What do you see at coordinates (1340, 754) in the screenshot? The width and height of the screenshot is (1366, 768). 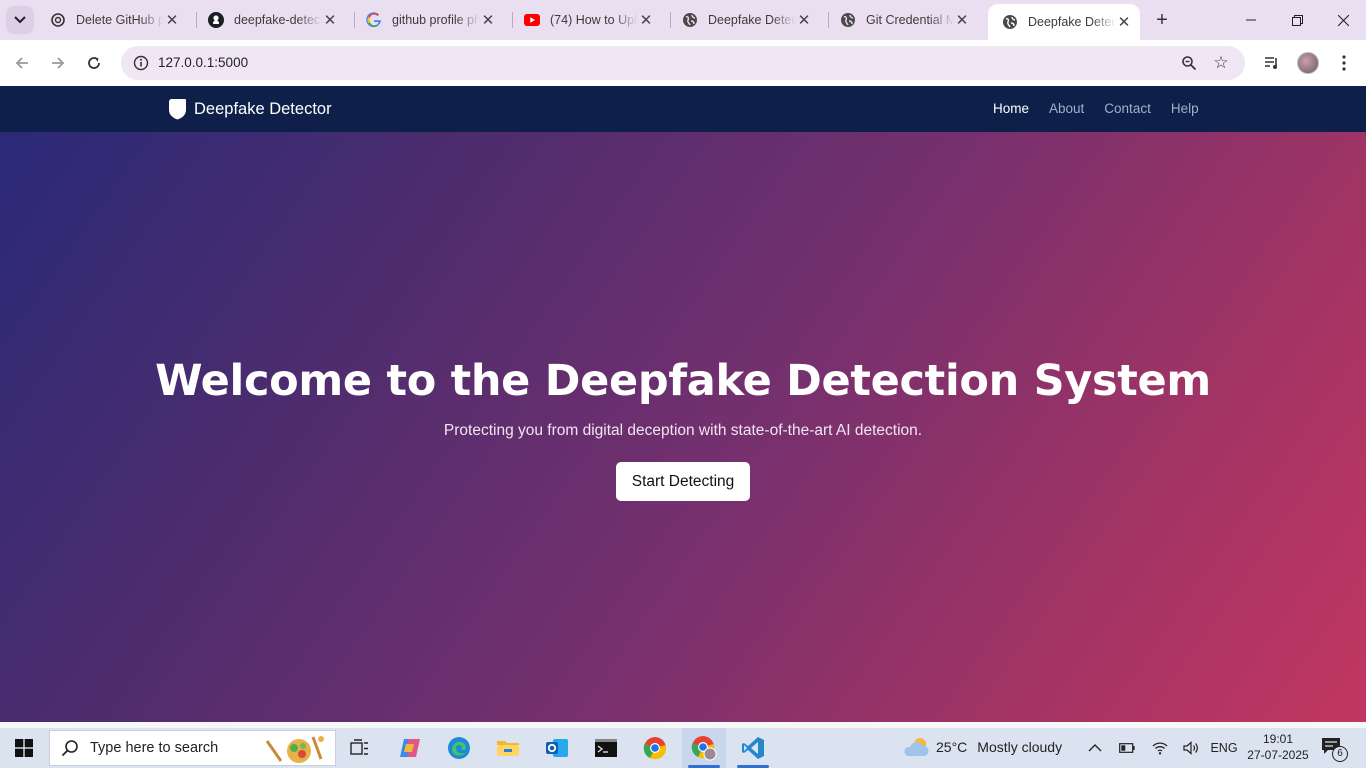 I see `notification-count-badge: 6` at bounding box center [1340, 754].